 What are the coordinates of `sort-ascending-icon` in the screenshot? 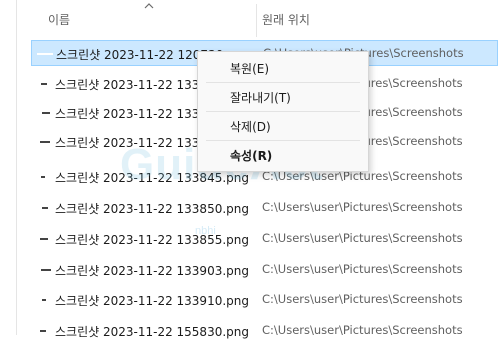 It's located at (149, 6).